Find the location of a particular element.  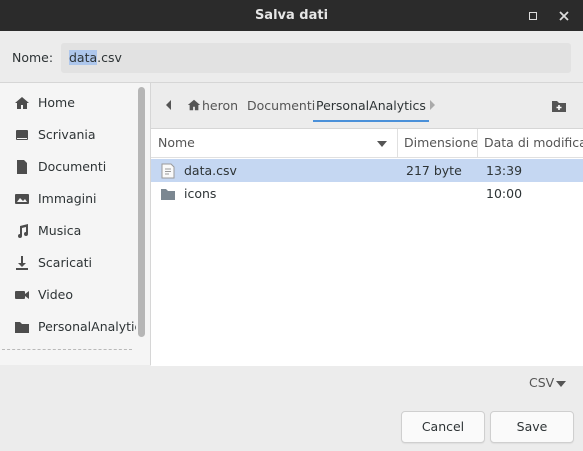

sidebar-item-label: Immagini is located at coordinates (67, 198).